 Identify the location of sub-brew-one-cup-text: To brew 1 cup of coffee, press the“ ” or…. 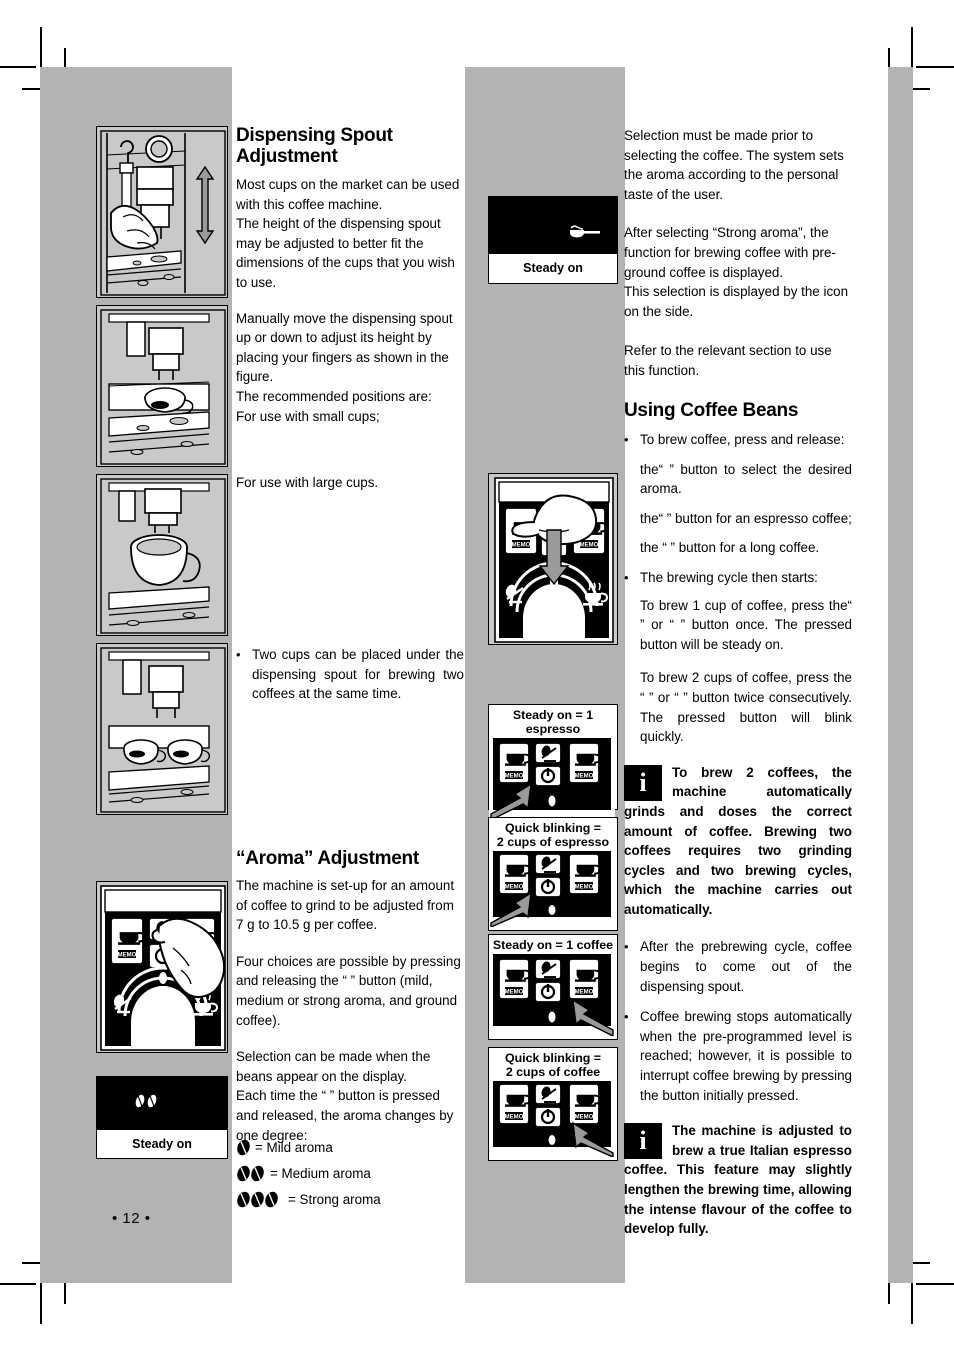
(746, 624).